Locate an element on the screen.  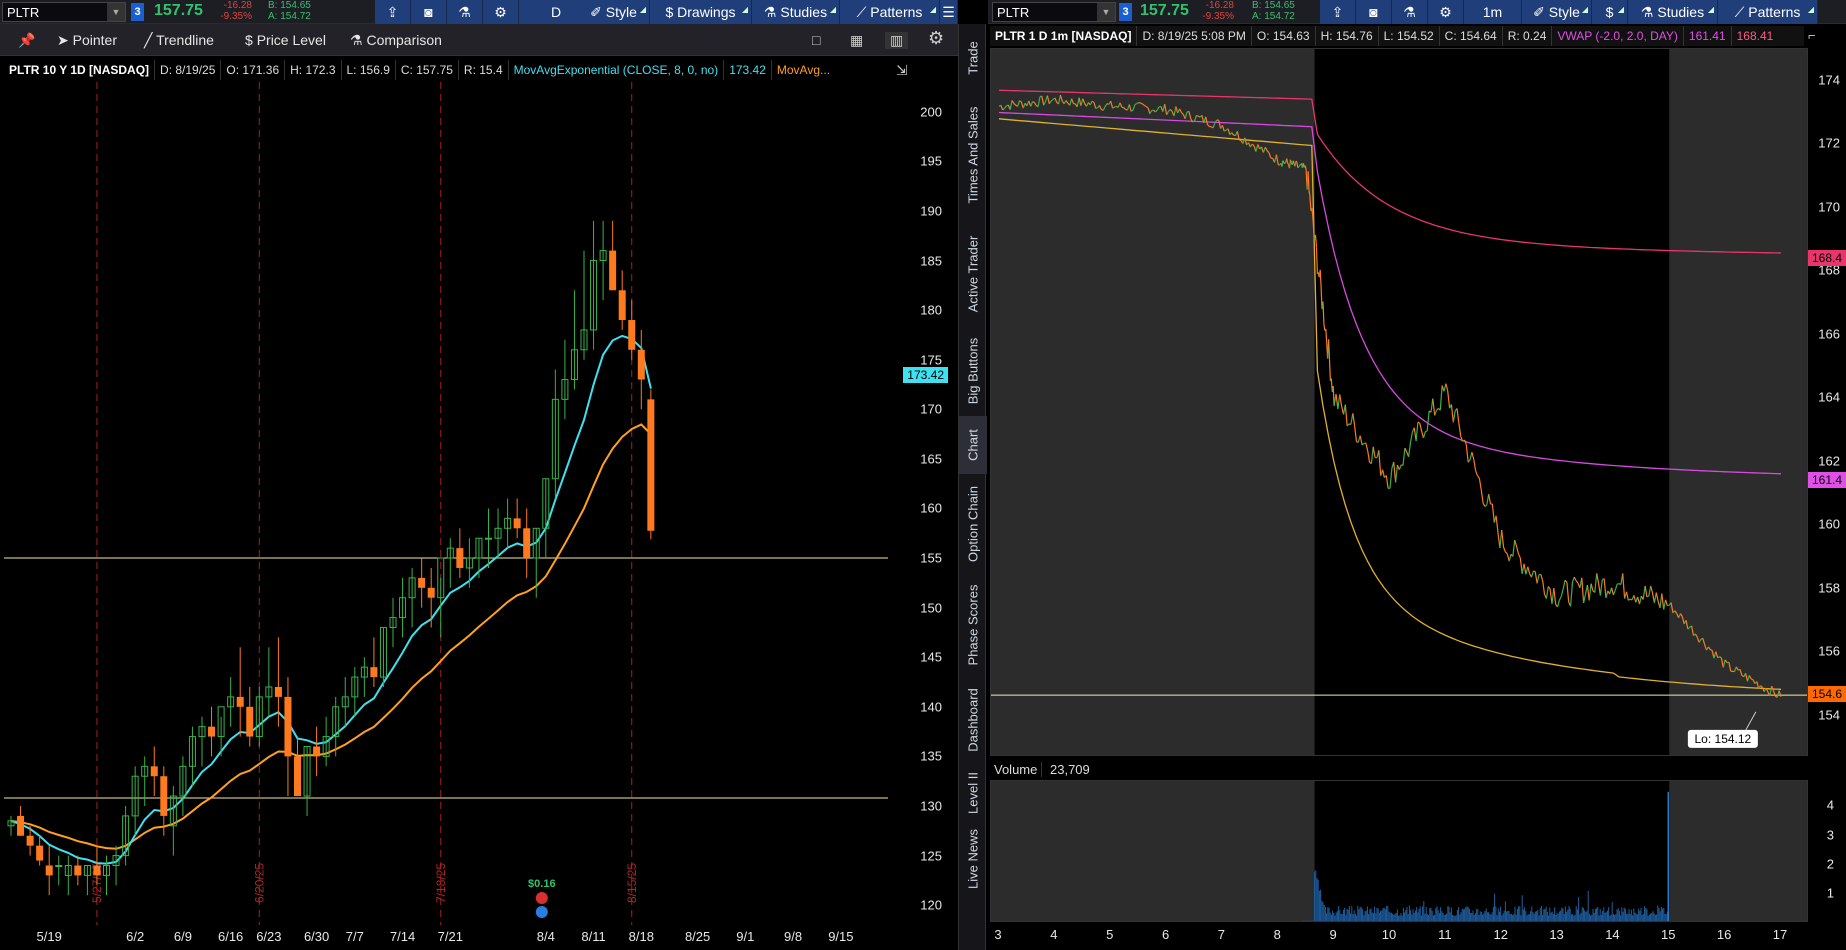
time-tick-label: 6/23 is located at coordinates (269, 936).